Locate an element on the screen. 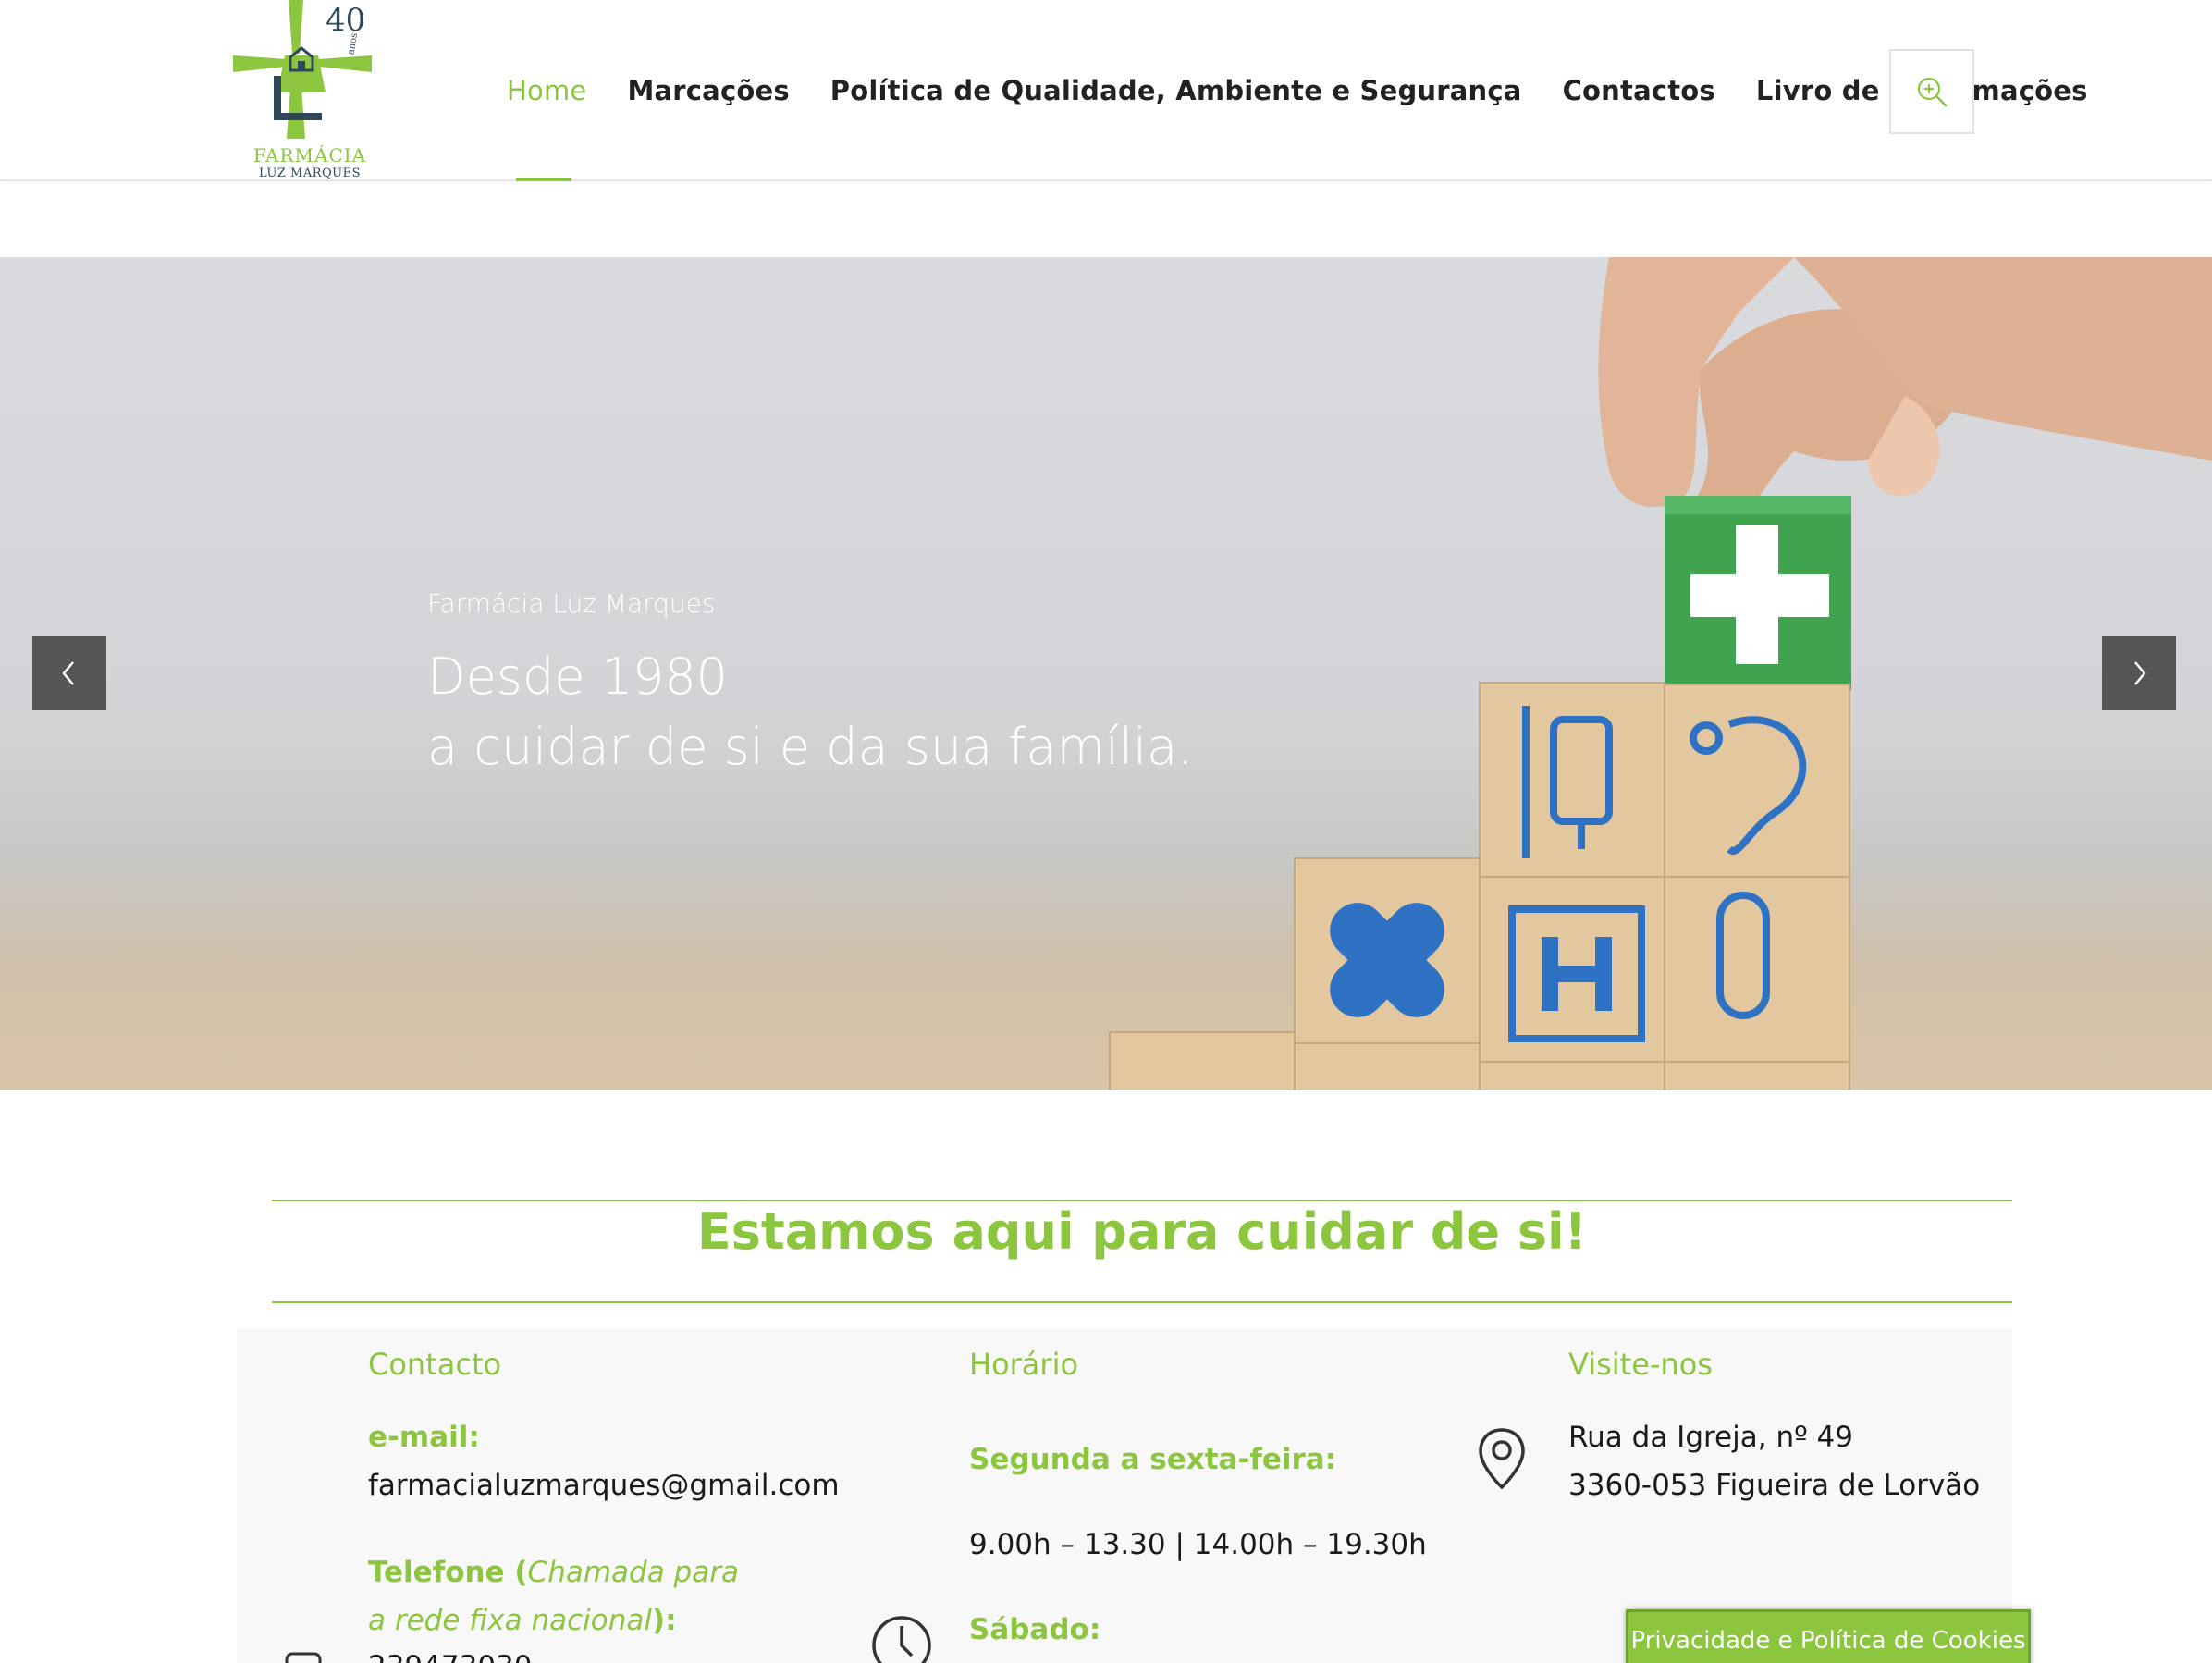 This screenshot has height=1663, width=2212. visit-title: Visite-nos is located at coordinates (1641, 1364).